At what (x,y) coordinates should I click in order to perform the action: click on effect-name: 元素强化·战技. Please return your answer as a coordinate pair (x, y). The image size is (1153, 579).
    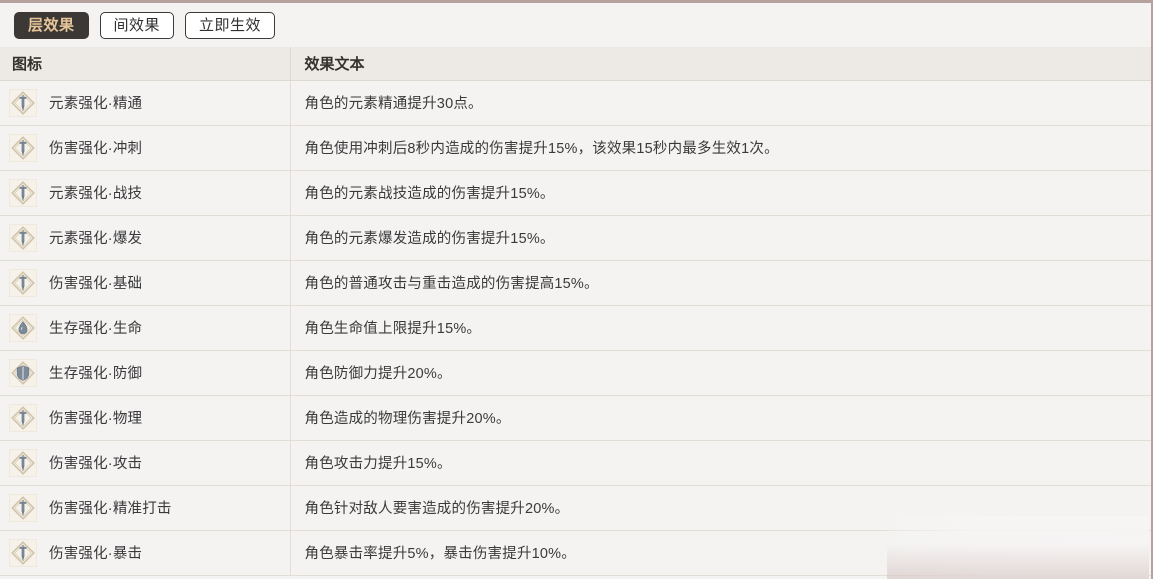
    Looking at the image, I should click on (96, 194).